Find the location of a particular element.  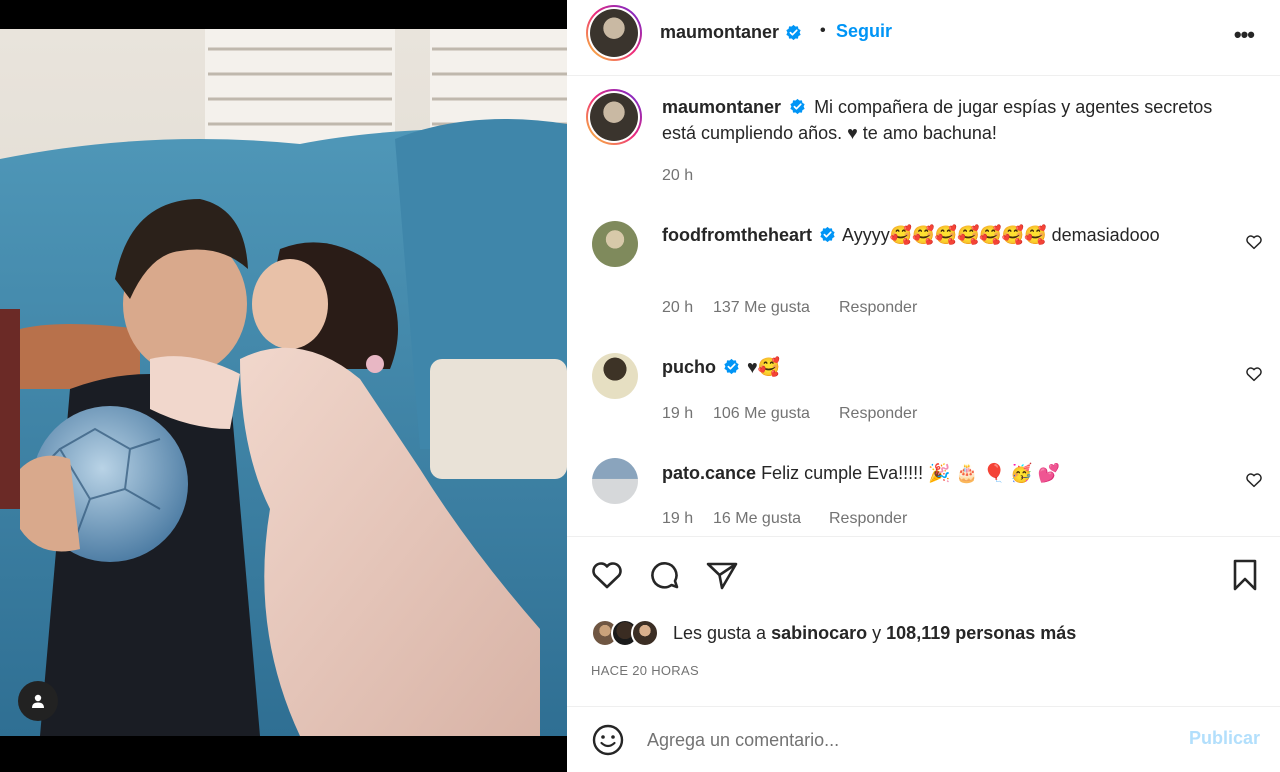

comment-input is located at coordinates (907, 740).